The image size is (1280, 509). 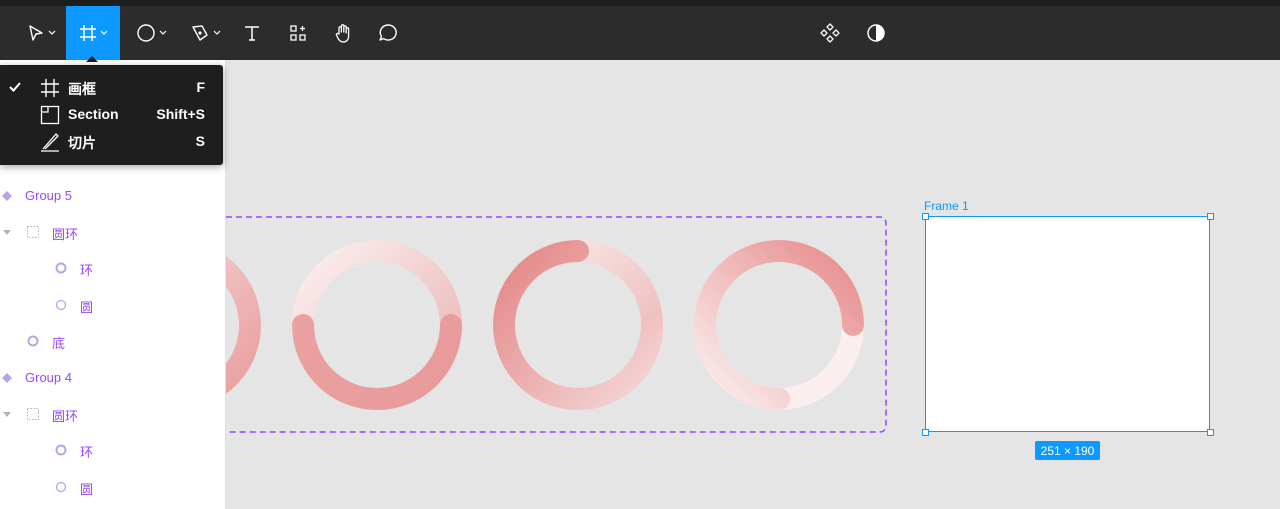 I want to click on resources-tool-button, so click(x=298, y=33).